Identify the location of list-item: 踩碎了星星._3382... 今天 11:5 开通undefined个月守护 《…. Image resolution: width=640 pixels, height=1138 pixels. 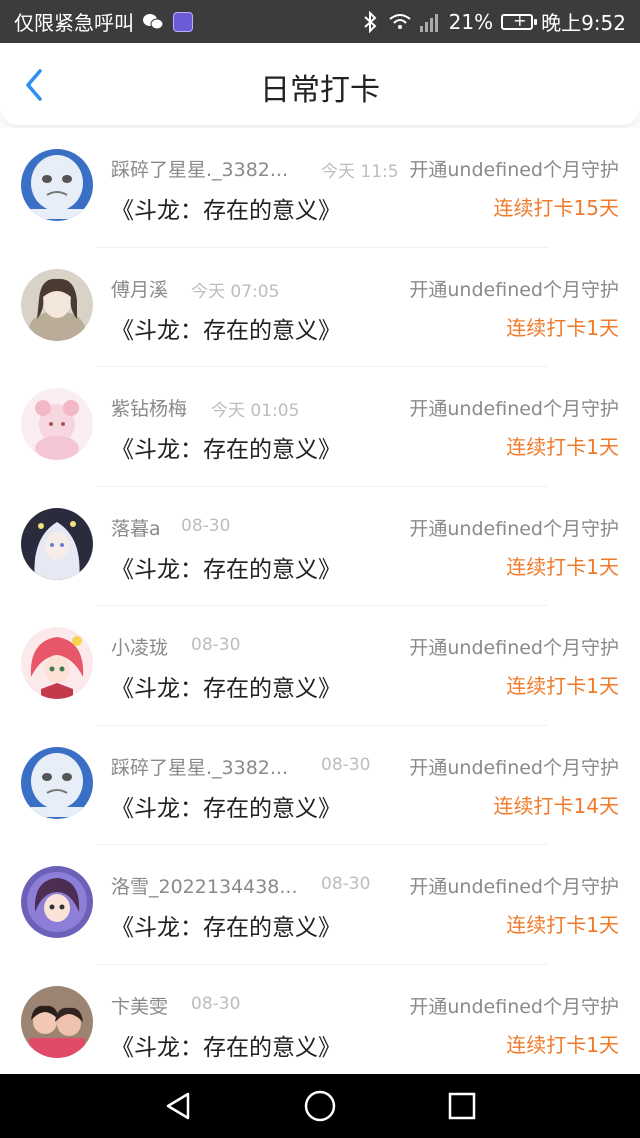
(320, 188).